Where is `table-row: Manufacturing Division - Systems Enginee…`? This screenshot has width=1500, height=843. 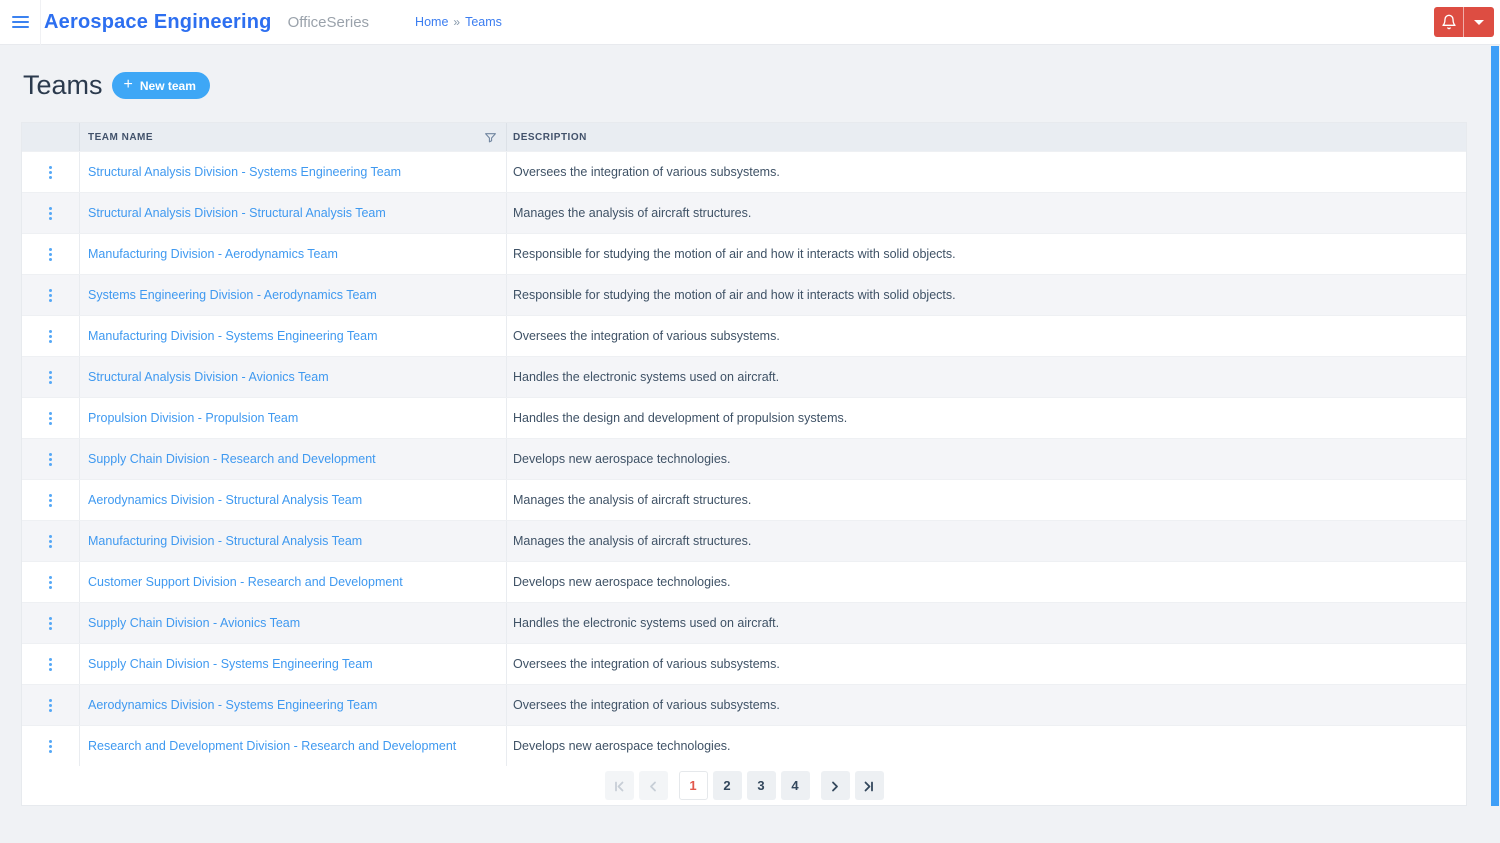 table-row: Manufacturing Division - Systems Enginee… is located at coordinates (744, 335).